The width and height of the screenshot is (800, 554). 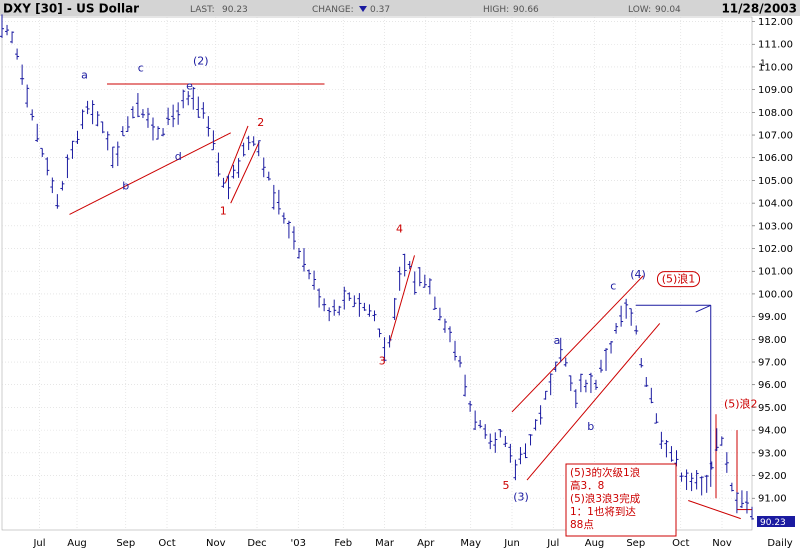 I want to click on x-tick-label: Daily, so click(x=779, y=543).